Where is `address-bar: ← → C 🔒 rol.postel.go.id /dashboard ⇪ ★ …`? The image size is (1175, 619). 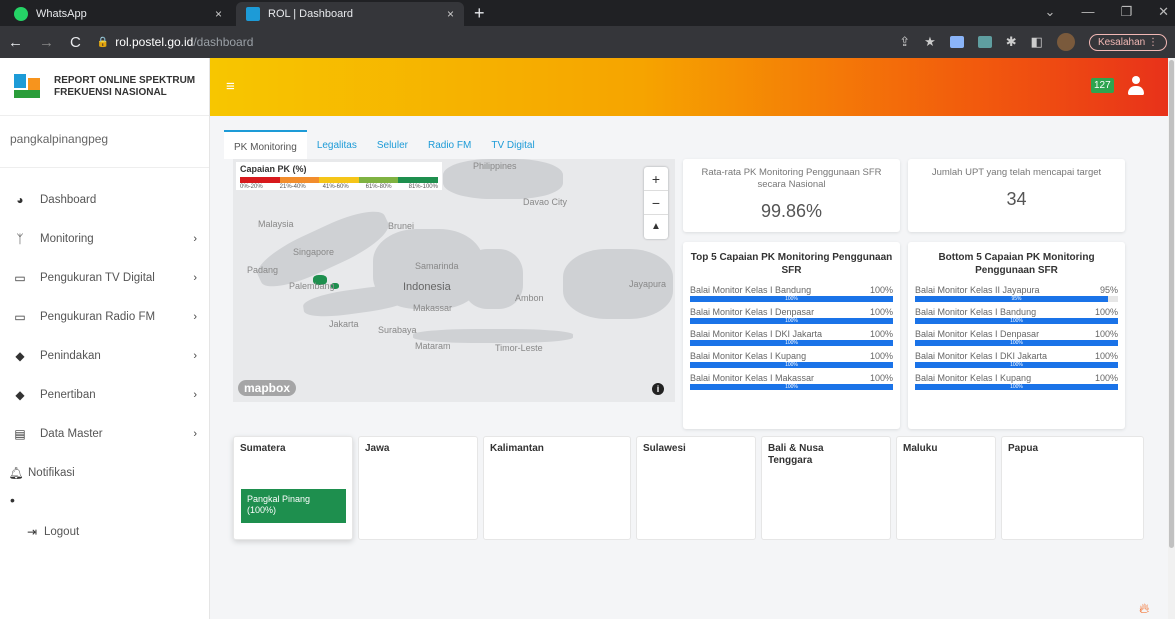 address-bar: ← → C 🔒 rol.postel.go.id /dashboard ⇪ ★ … is located at coordinates (587, 42).